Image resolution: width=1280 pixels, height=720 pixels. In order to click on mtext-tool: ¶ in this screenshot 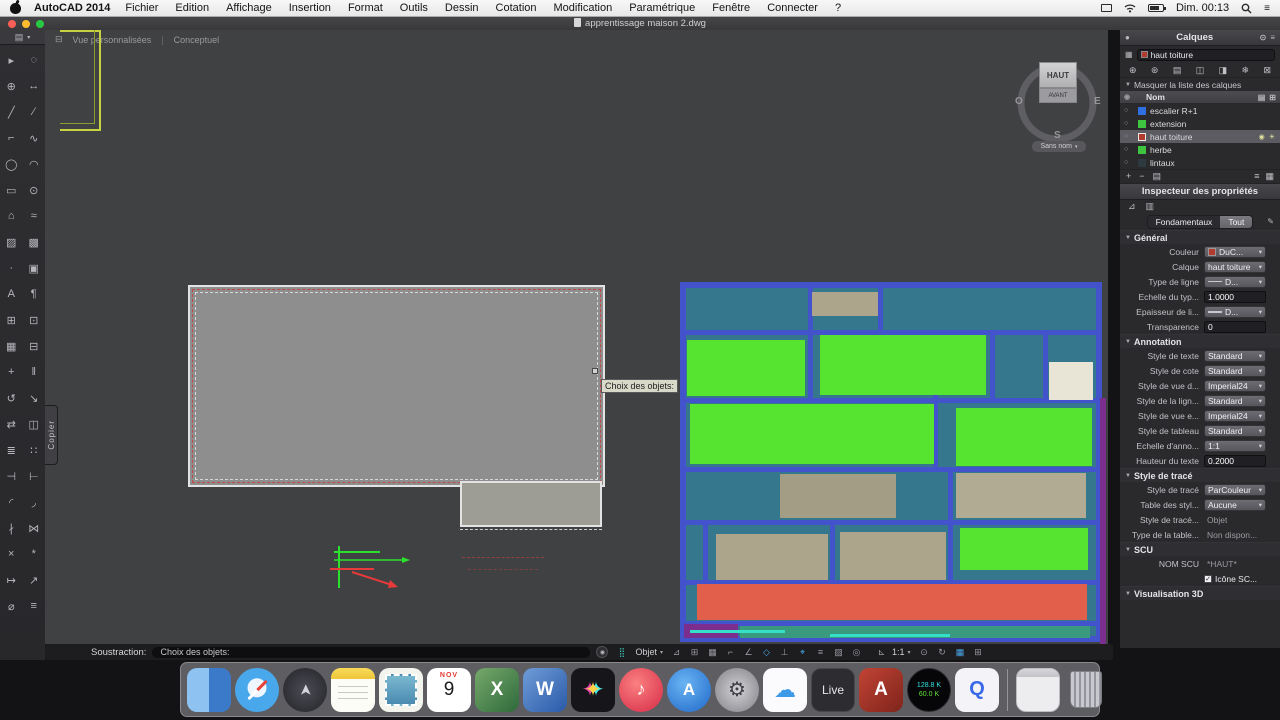, I will do `click(34, 294)`.